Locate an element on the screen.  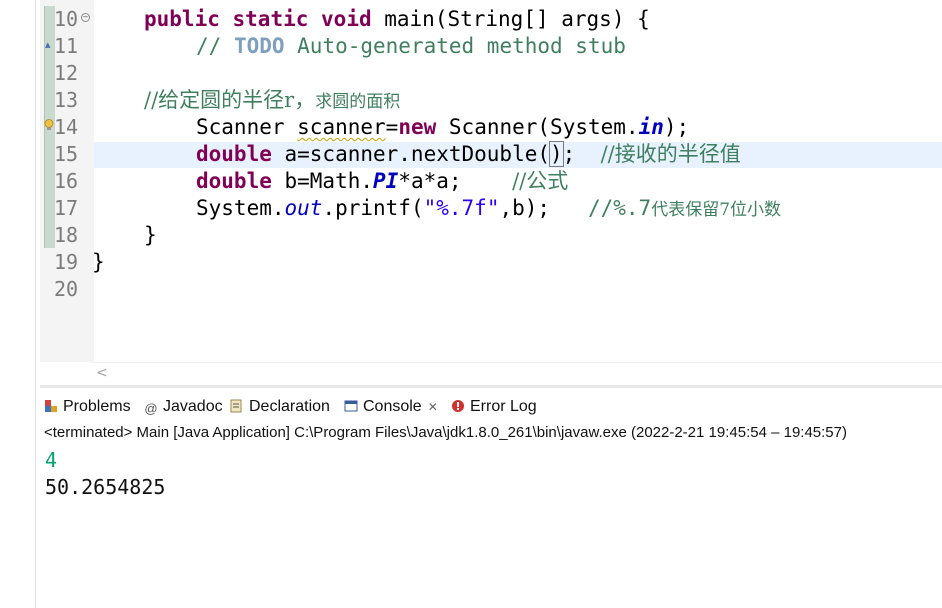
close-icon: ✕ is located at coordinates (433, 407).